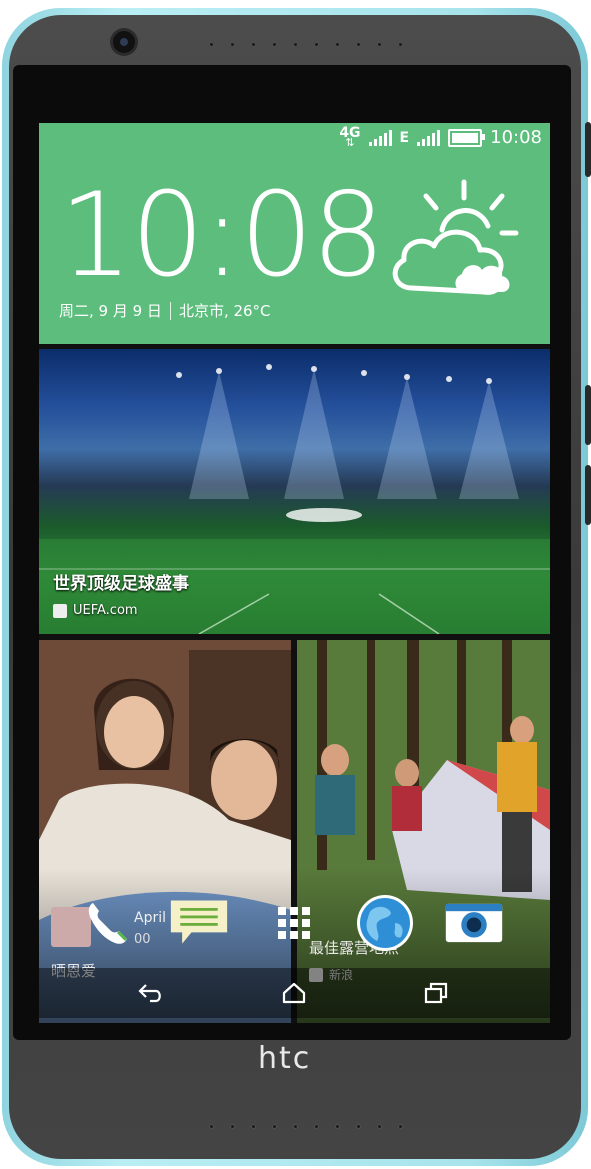 Image resolution: width=591 pixels, height=1169 pixels. Describe the element at coordinates (285, 1058) in the screenshot. I see `htc-logo: htc` at that location.